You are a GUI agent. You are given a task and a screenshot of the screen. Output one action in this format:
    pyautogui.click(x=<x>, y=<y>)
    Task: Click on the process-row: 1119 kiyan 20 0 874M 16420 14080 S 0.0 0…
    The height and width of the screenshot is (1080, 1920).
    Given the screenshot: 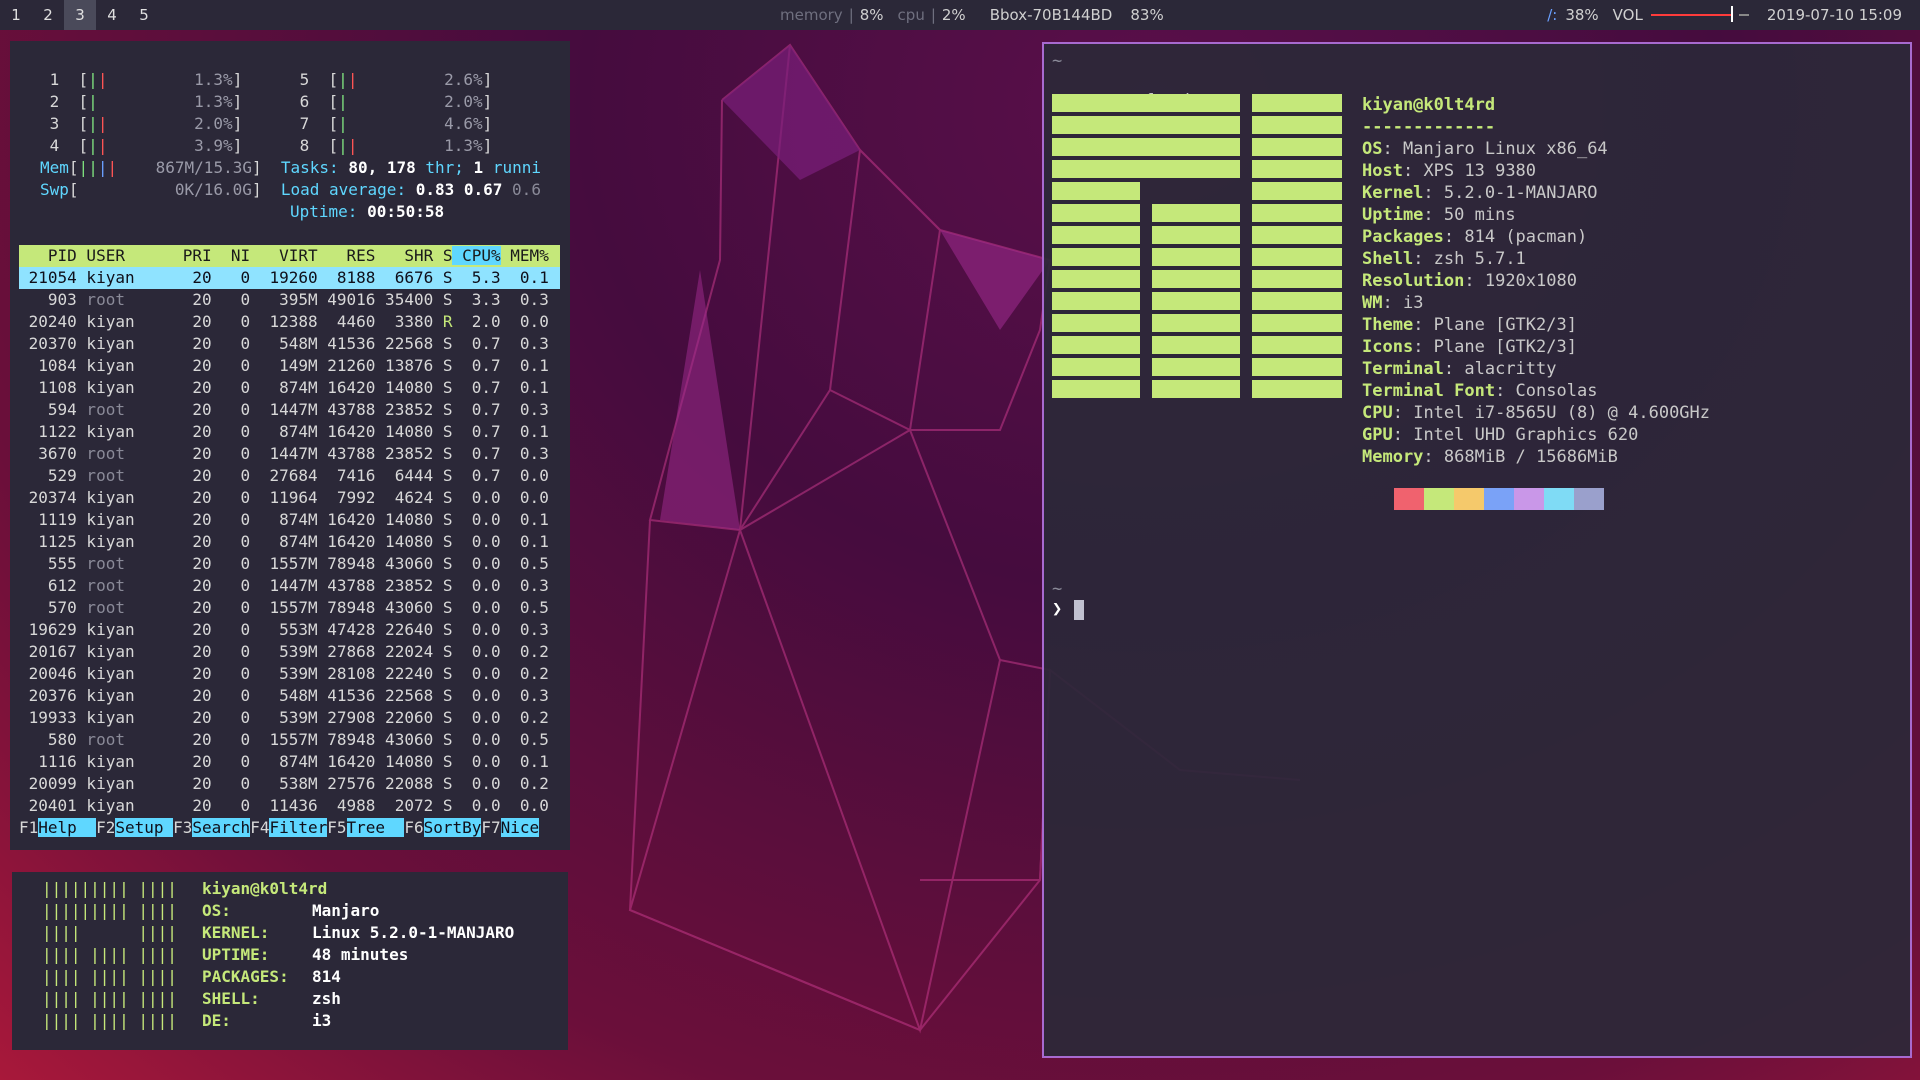 What is the action you would take?
    pyautogui.click(x=289, y=520)
    